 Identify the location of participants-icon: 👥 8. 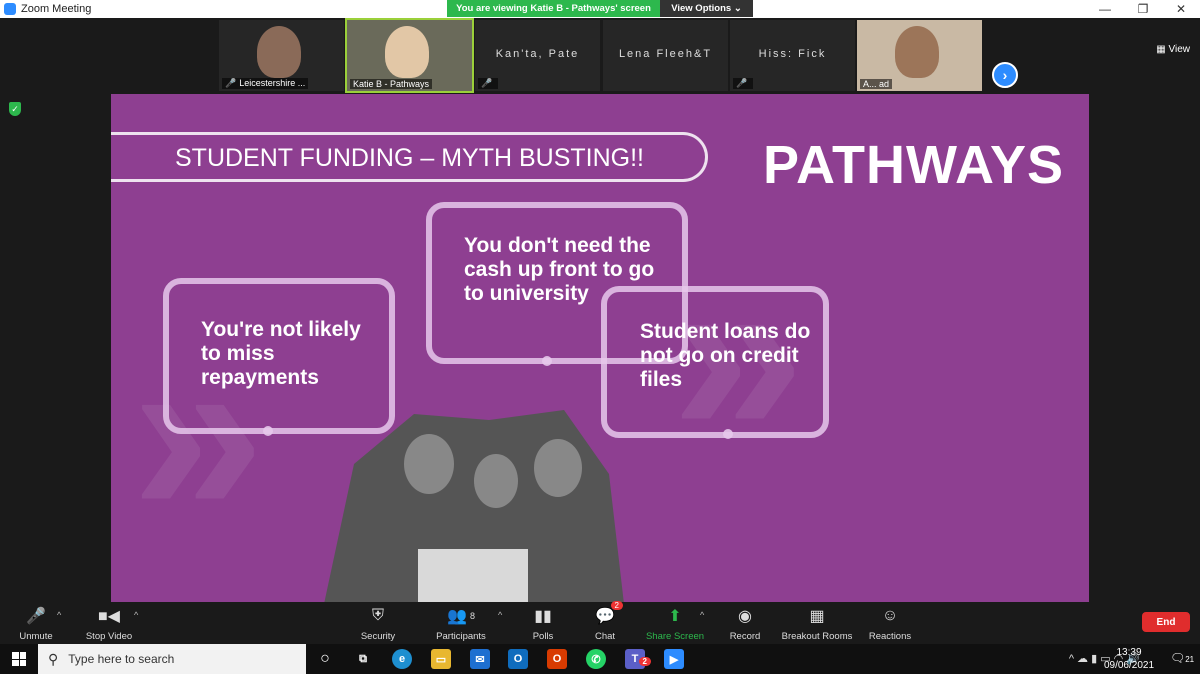
(461, 616).